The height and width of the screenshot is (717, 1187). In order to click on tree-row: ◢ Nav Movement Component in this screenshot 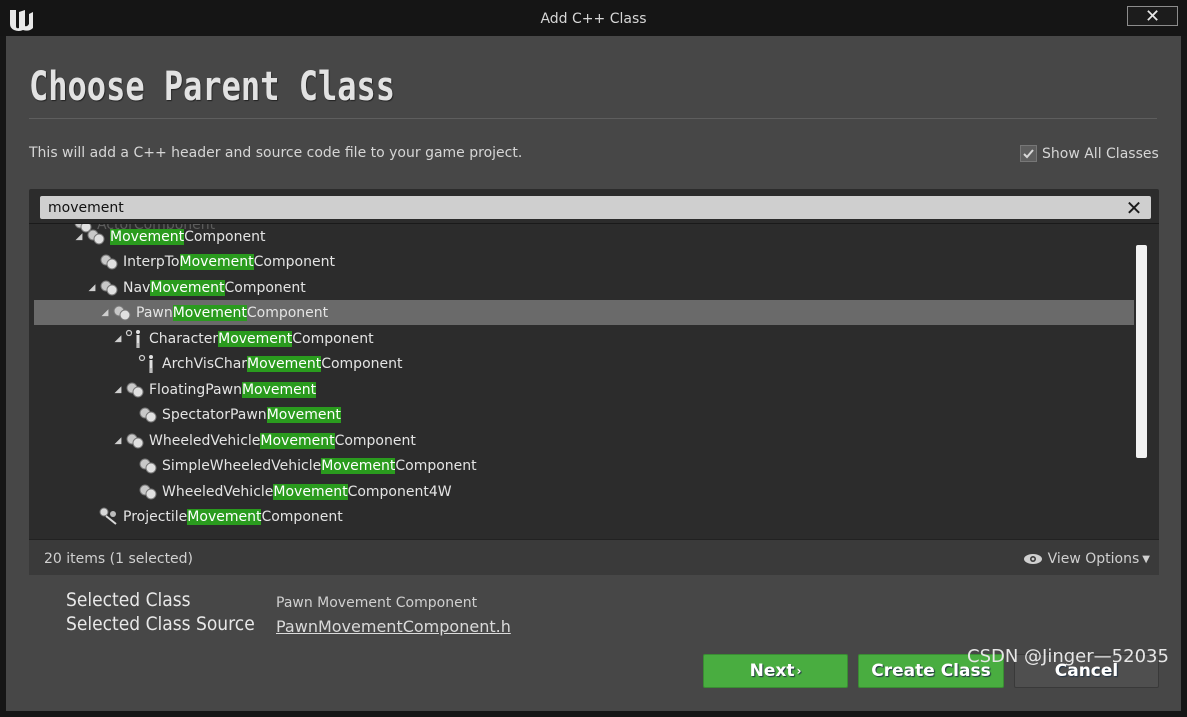, I will do `click(584, 287)`.